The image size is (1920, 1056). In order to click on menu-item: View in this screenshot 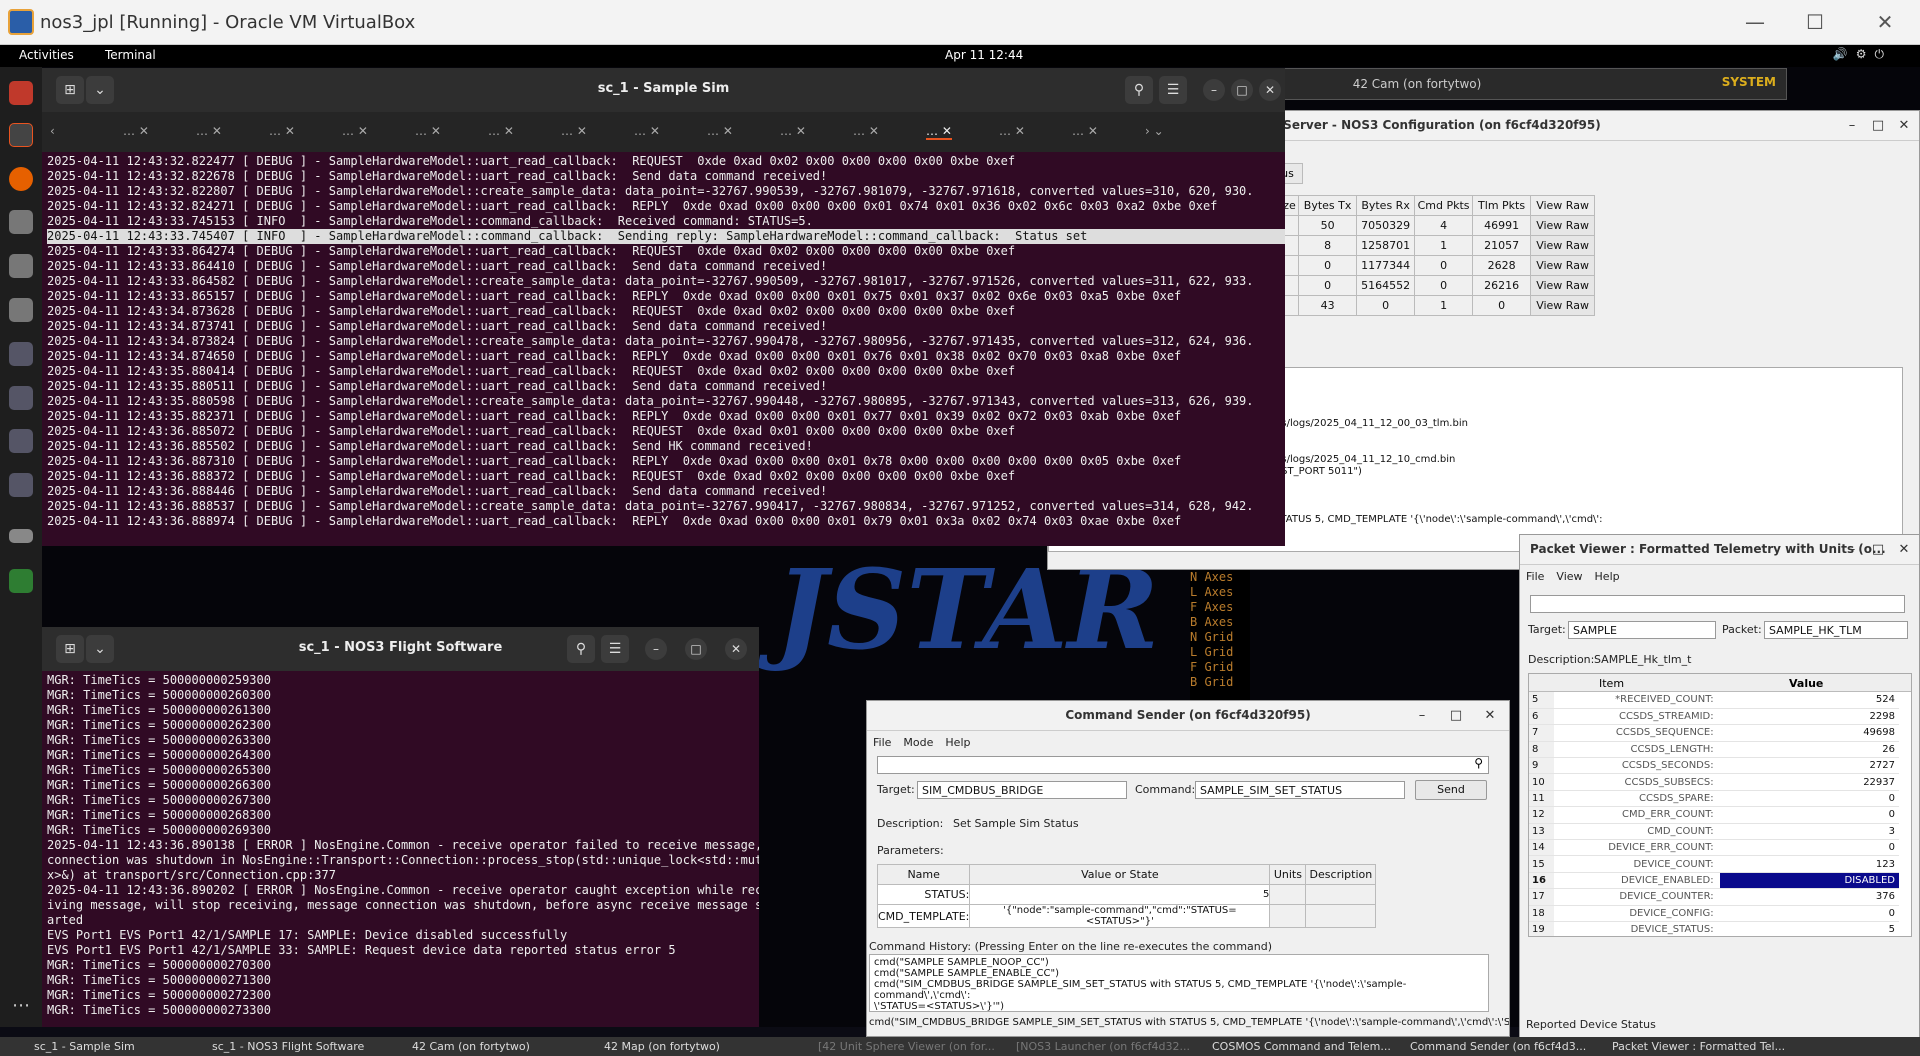, I will do `click(1569, 576)`.